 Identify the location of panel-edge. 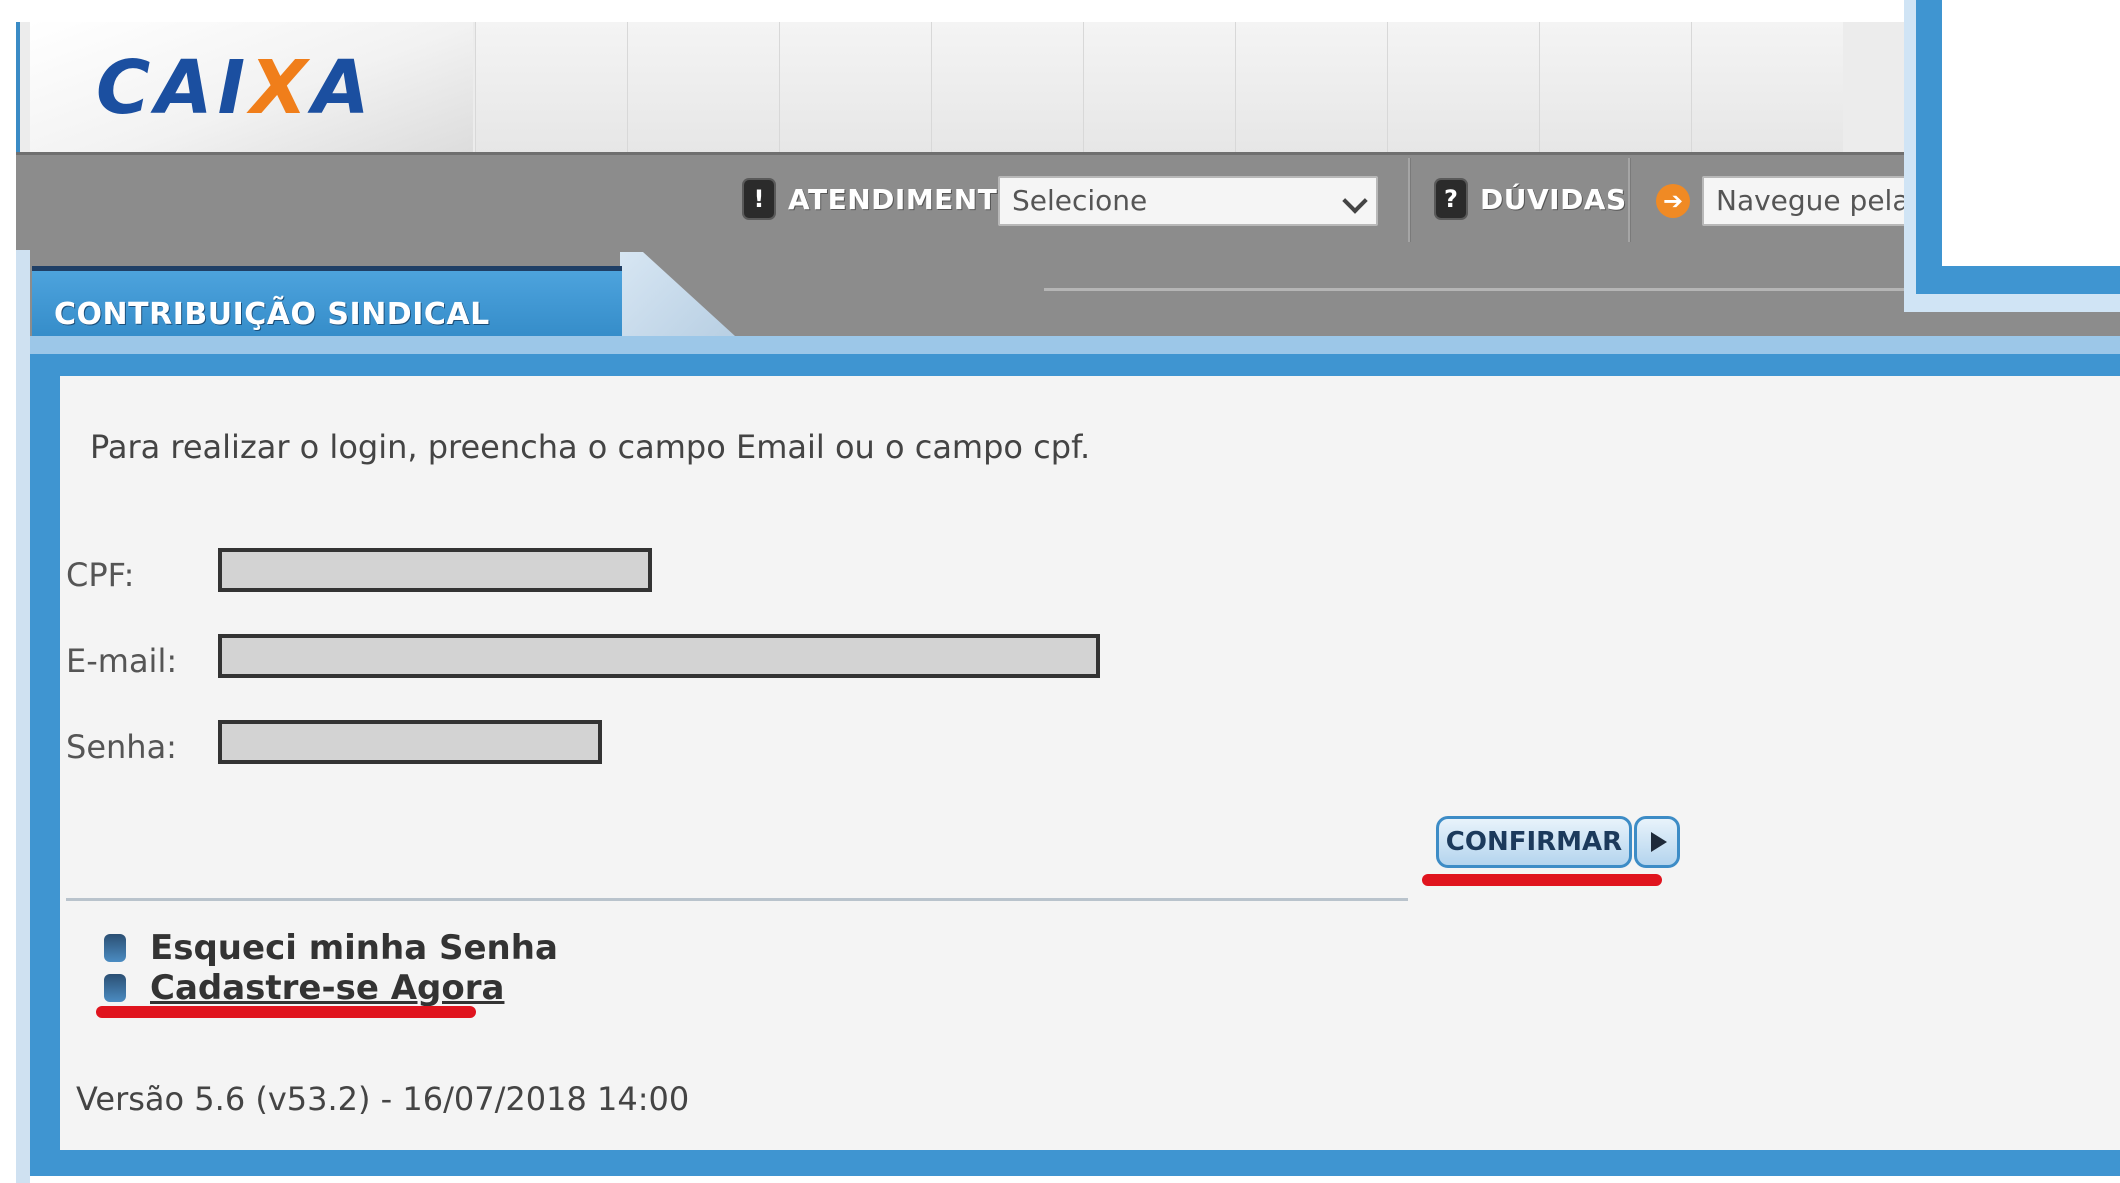
(23, 716).